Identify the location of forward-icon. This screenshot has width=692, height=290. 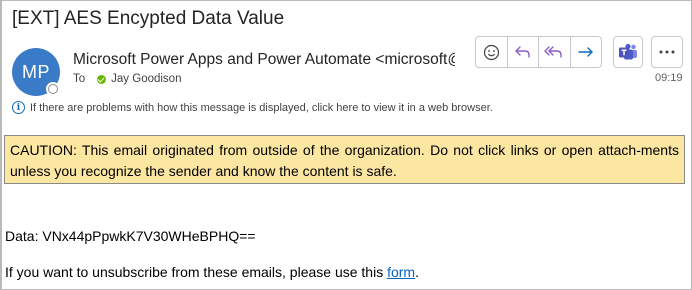
(585, 52).